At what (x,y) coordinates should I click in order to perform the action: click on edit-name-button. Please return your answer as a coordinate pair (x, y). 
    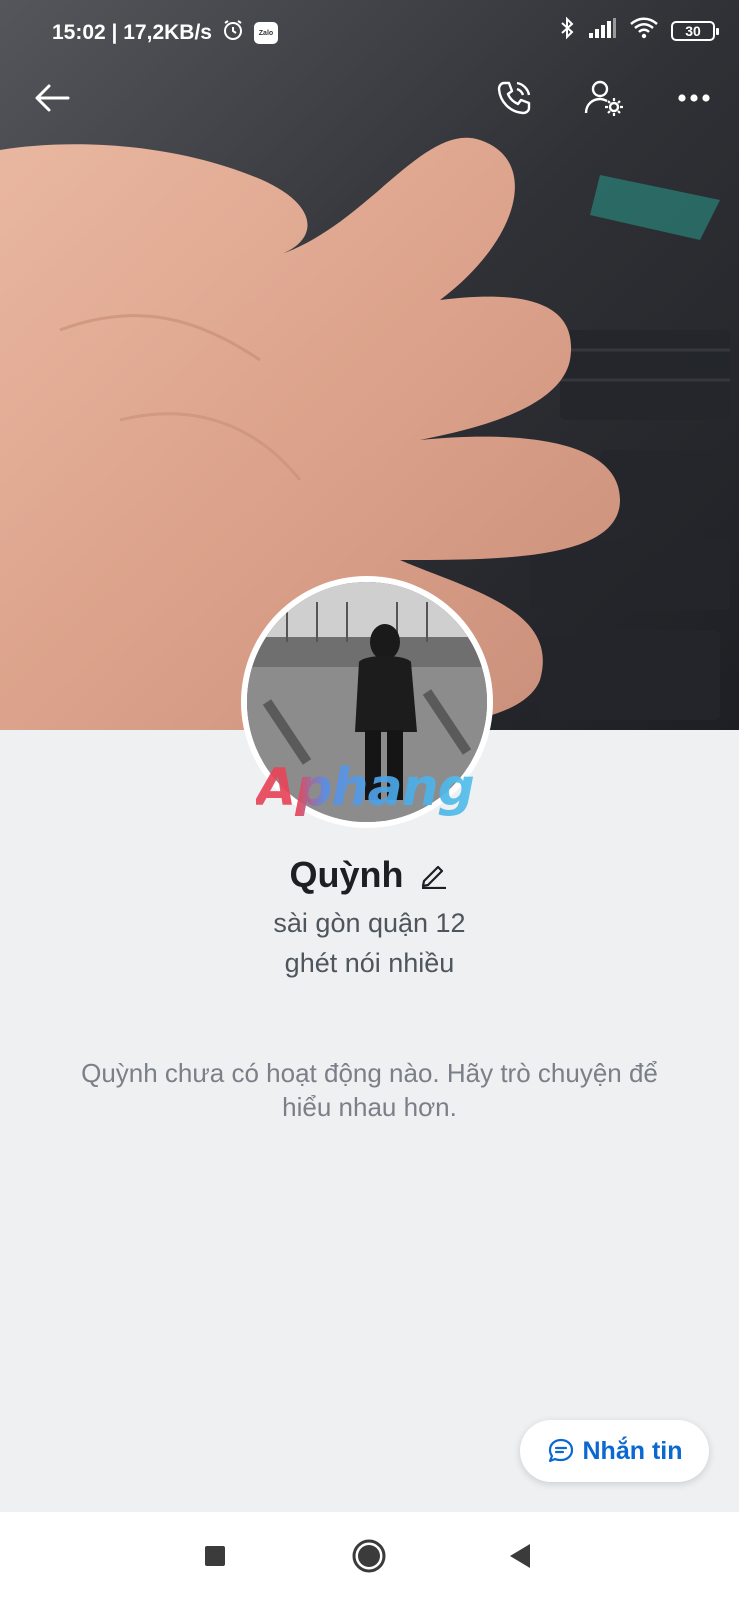
    Looking at the image, I should click on (434, 875).